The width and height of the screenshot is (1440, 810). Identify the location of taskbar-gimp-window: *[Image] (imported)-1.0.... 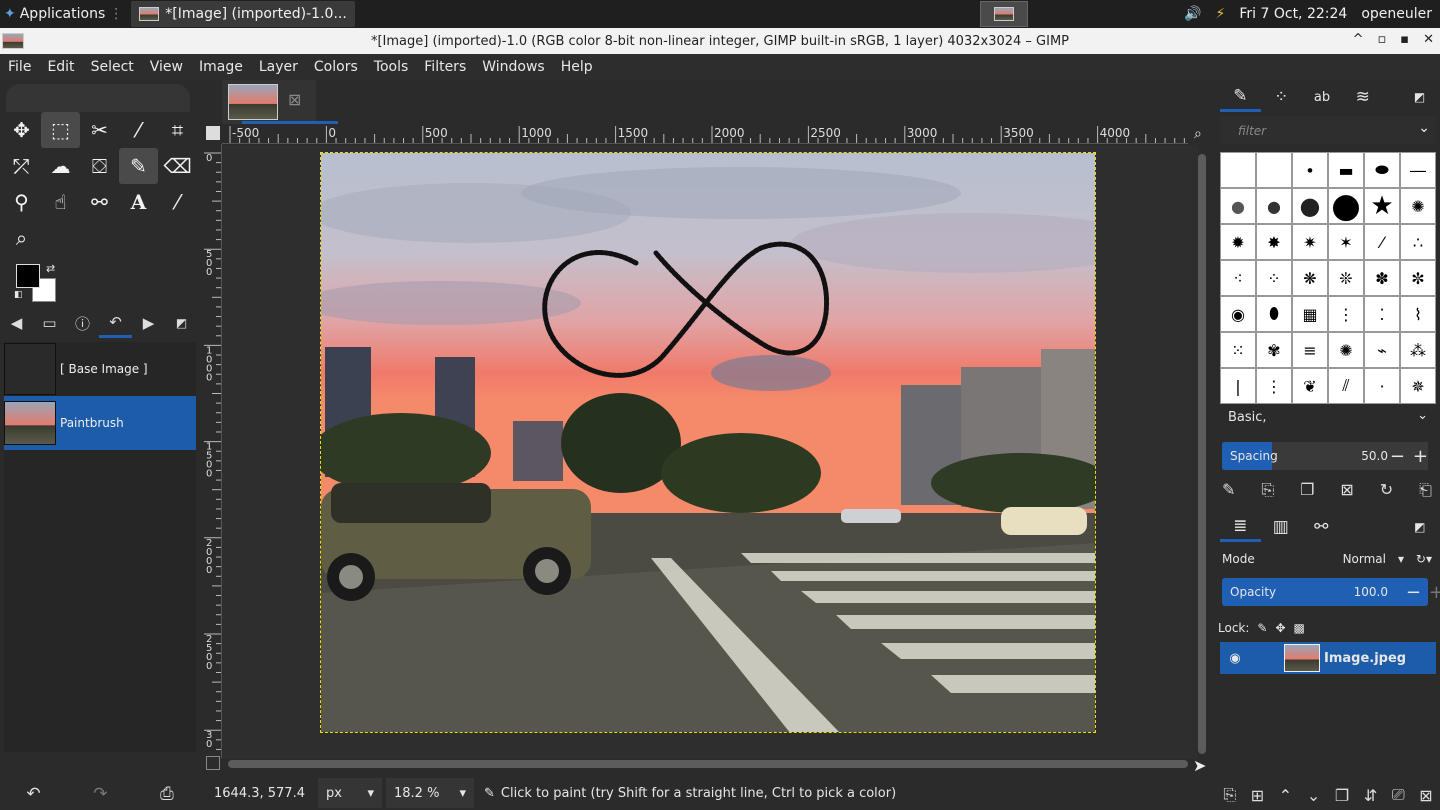
(243, 14).